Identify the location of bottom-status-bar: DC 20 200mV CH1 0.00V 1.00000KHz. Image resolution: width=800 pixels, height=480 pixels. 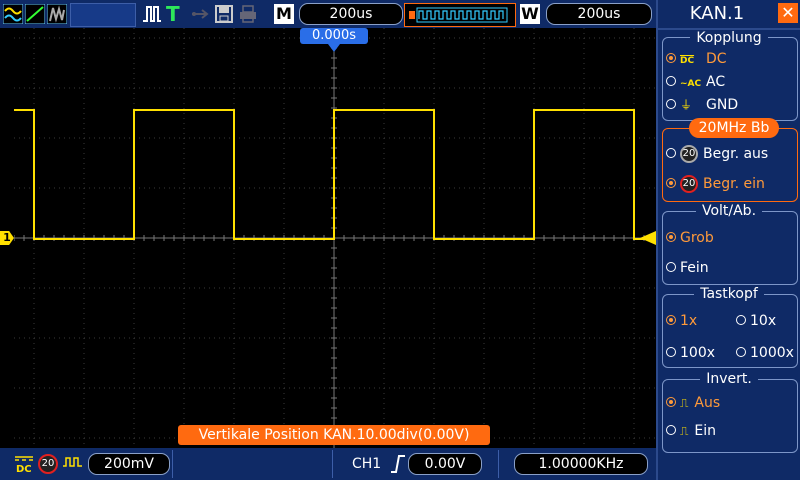
(328, 464).